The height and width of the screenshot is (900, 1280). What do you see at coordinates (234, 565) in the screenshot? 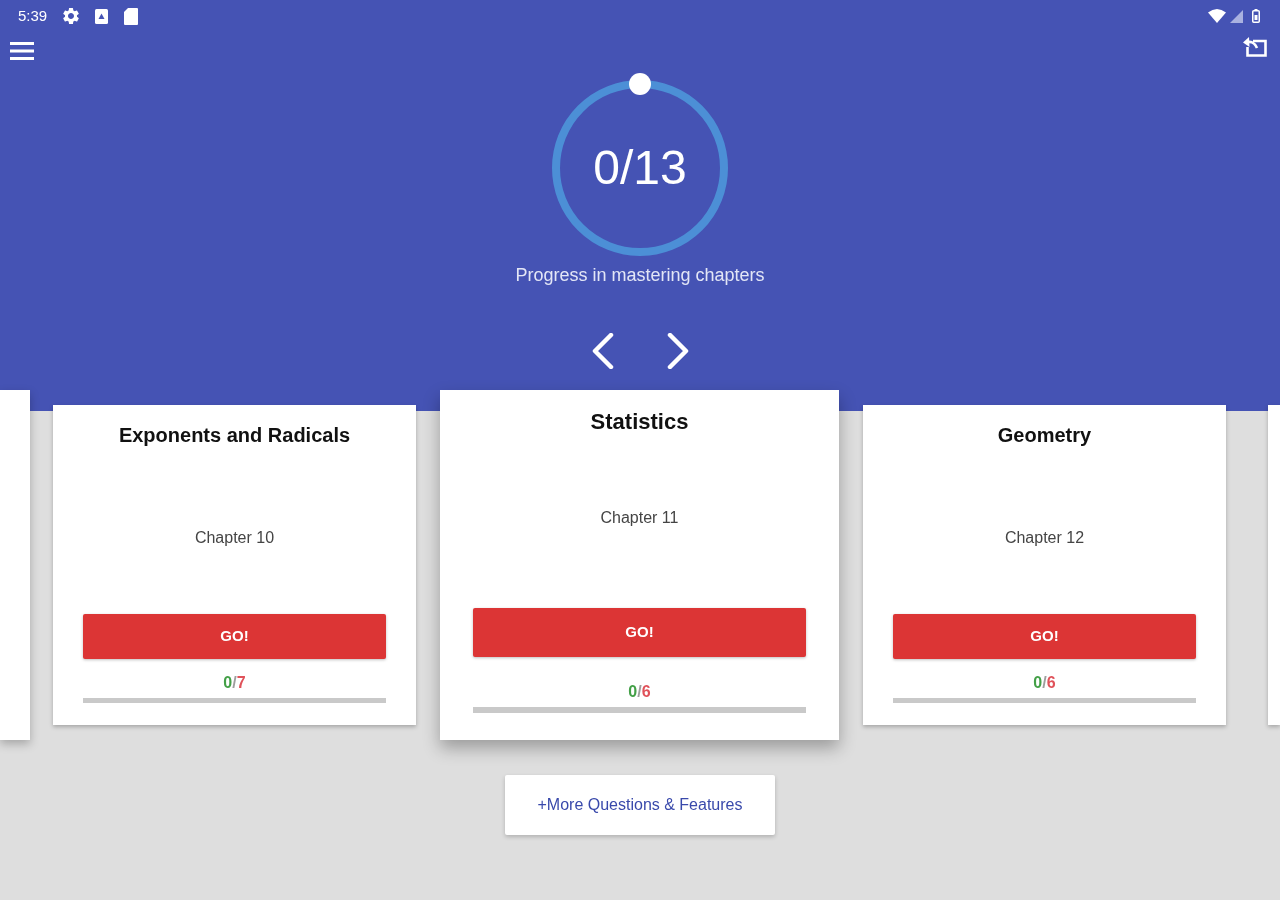
I see `chapter-card: Exponents and Radicals Chapter 10 GO! 0/7` at bounding box center [234, 565].